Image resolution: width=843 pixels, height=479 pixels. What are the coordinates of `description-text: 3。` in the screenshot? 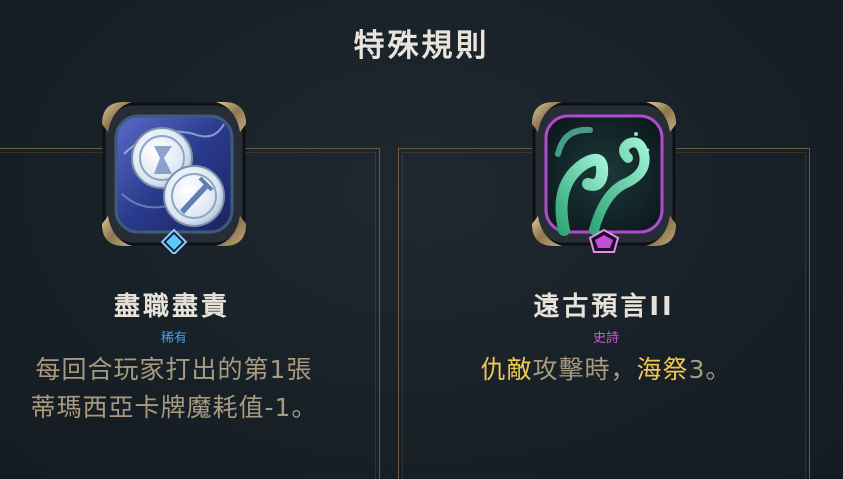 It's located at (710, 369).